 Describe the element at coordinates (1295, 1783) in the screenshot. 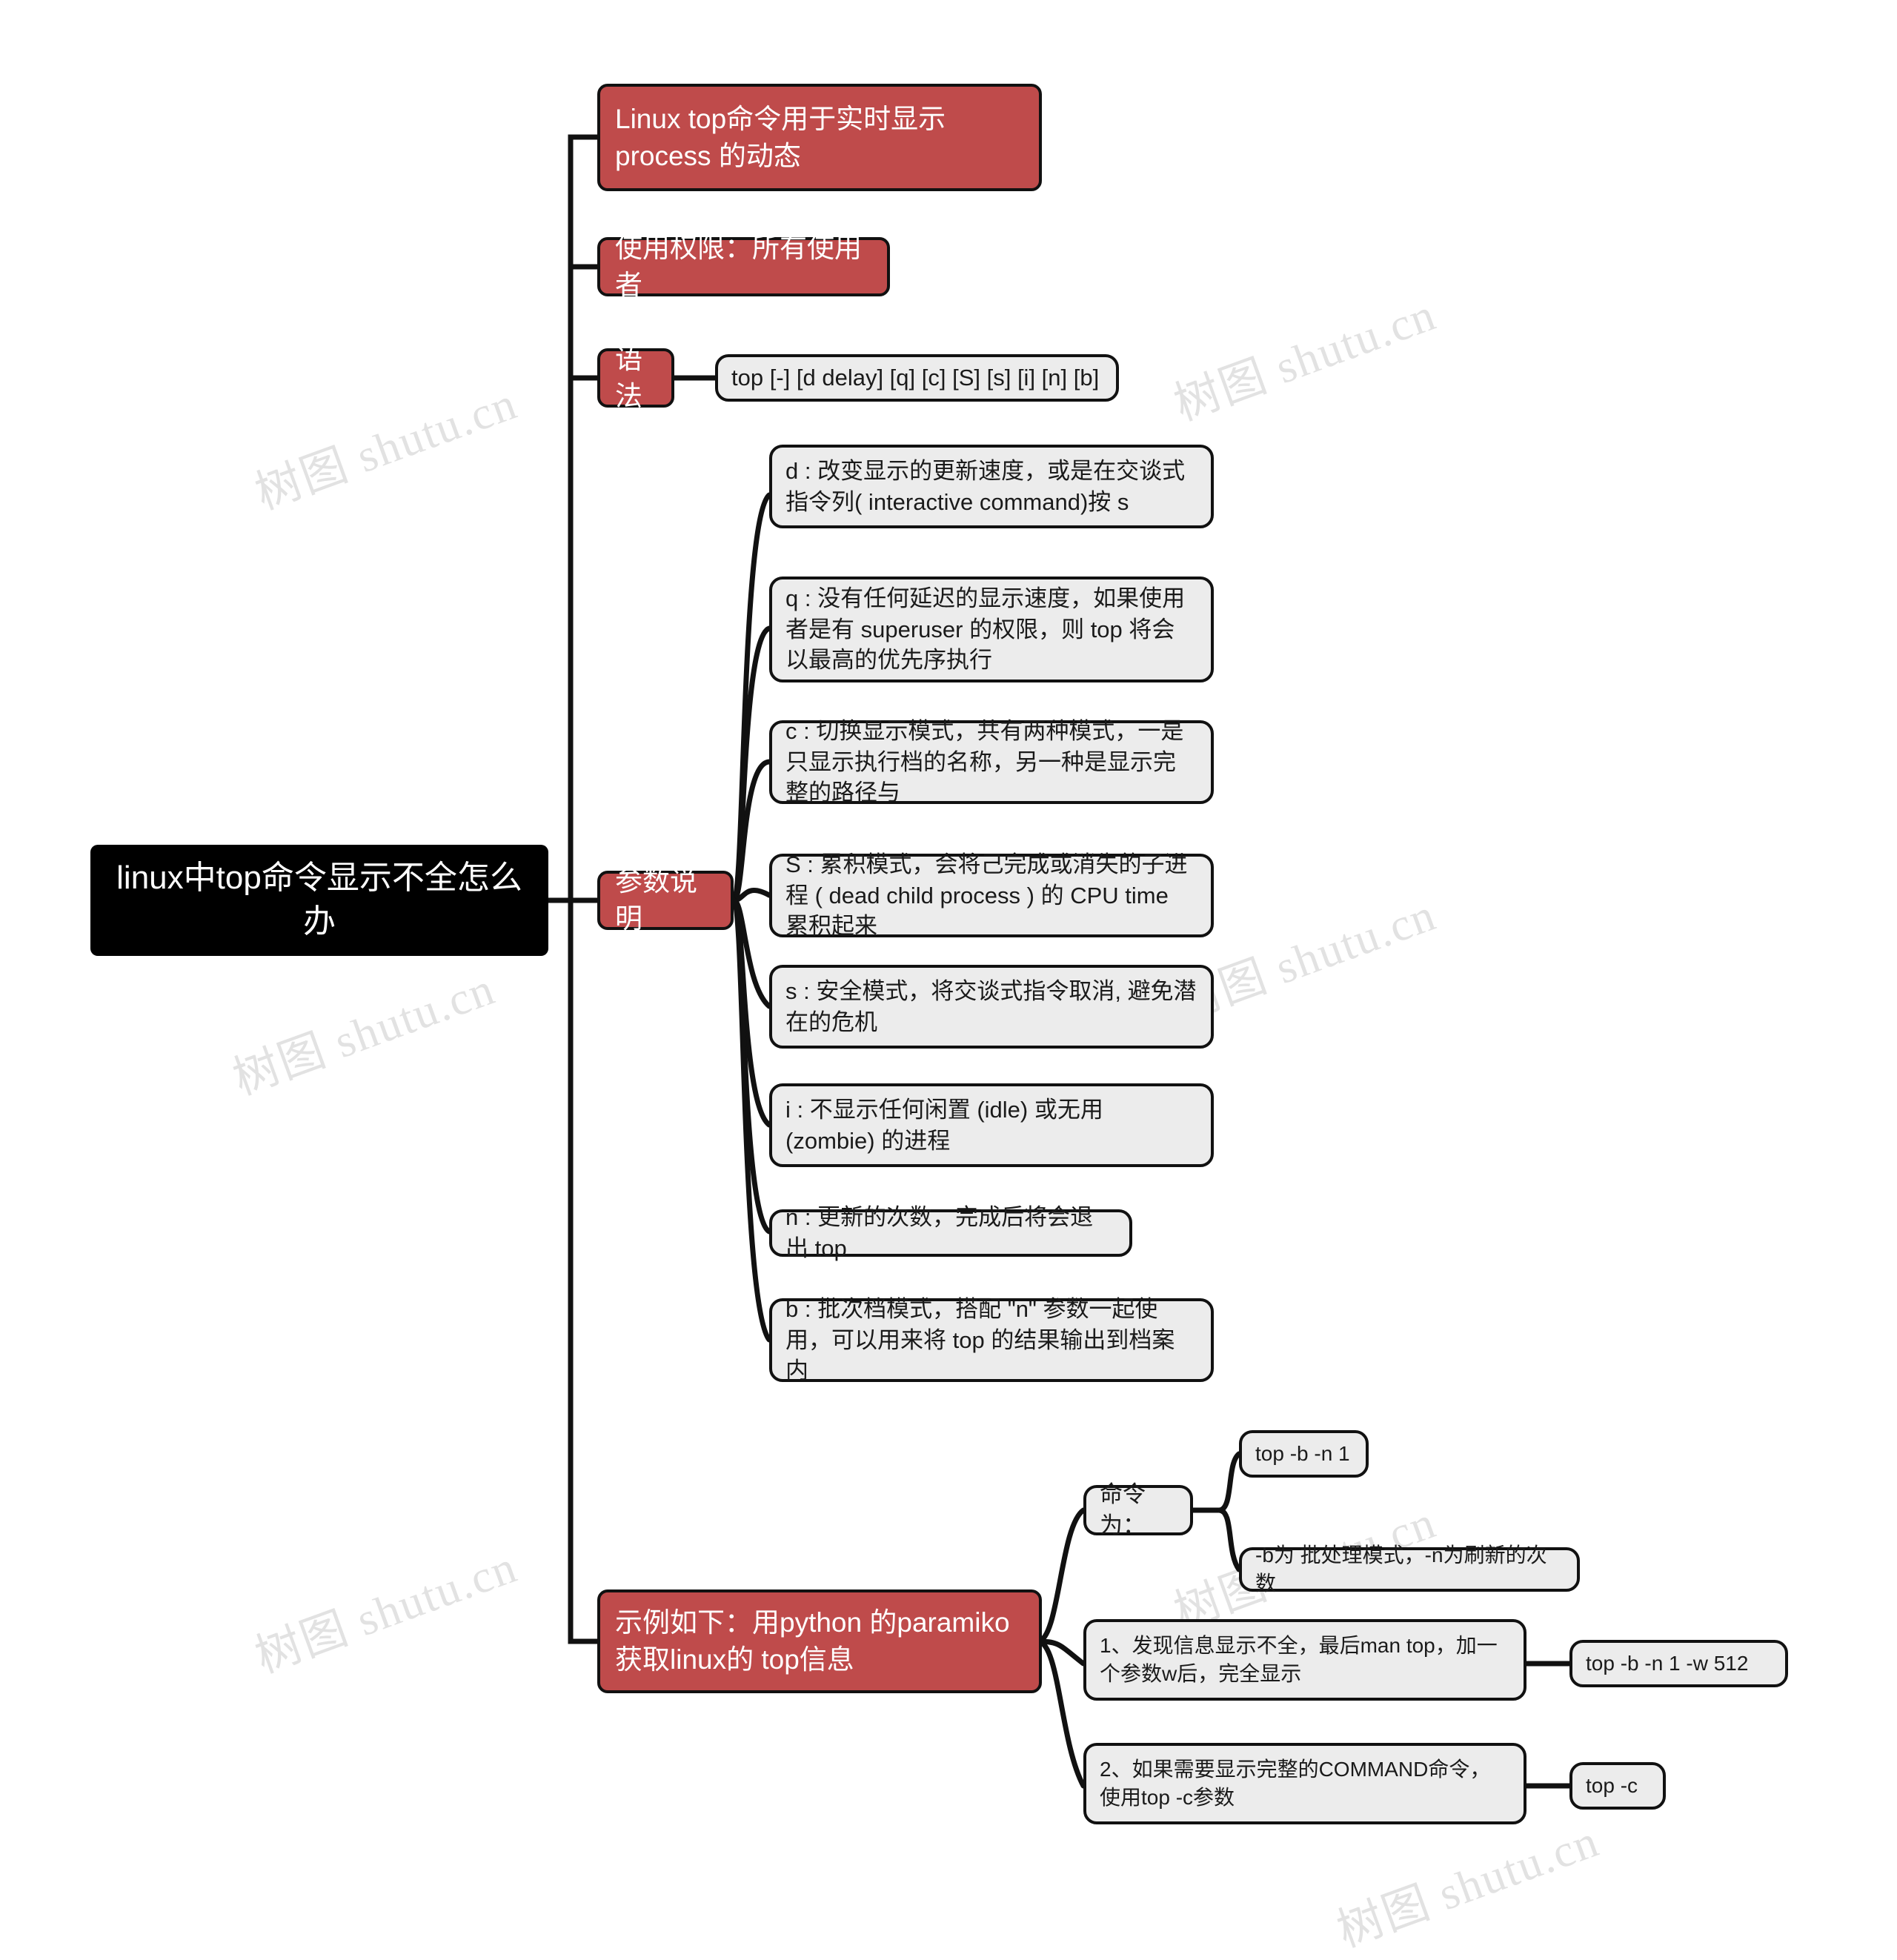

I see `leaf-label: 2、如果需要显示完整的COMMAND命令，使用top -c参数` at that location.